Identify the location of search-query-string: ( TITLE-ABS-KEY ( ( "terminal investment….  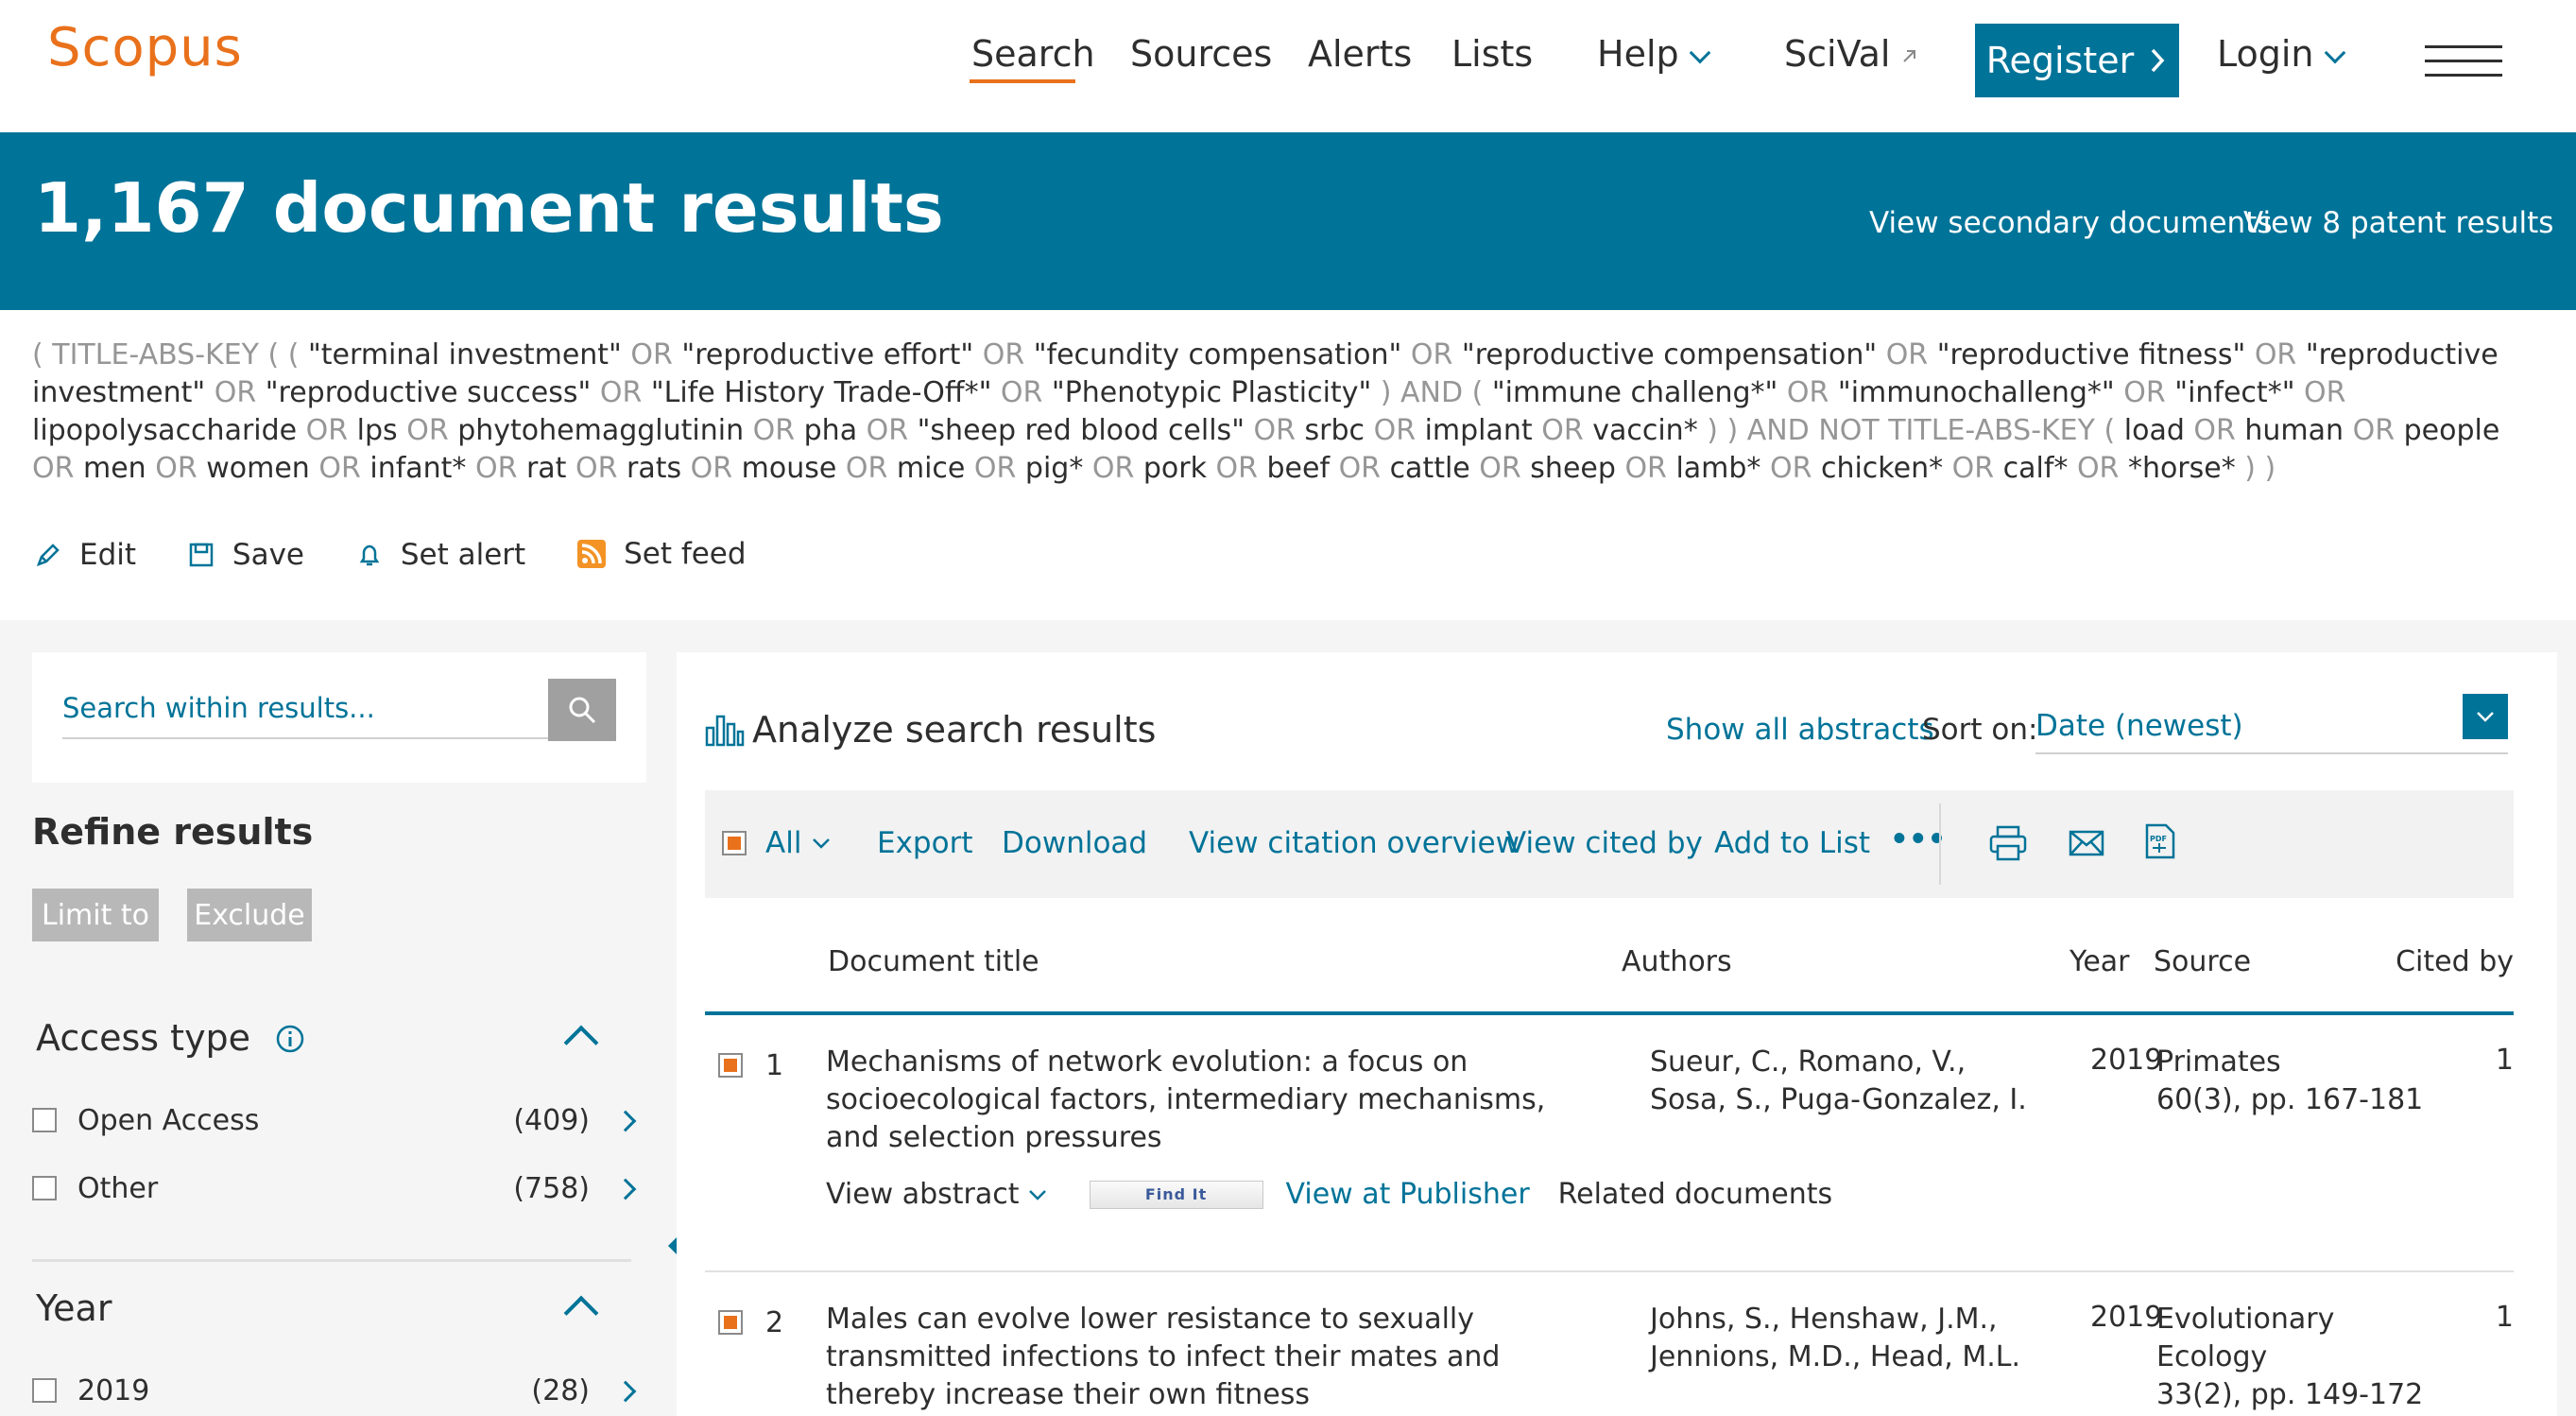
(1266, 411).